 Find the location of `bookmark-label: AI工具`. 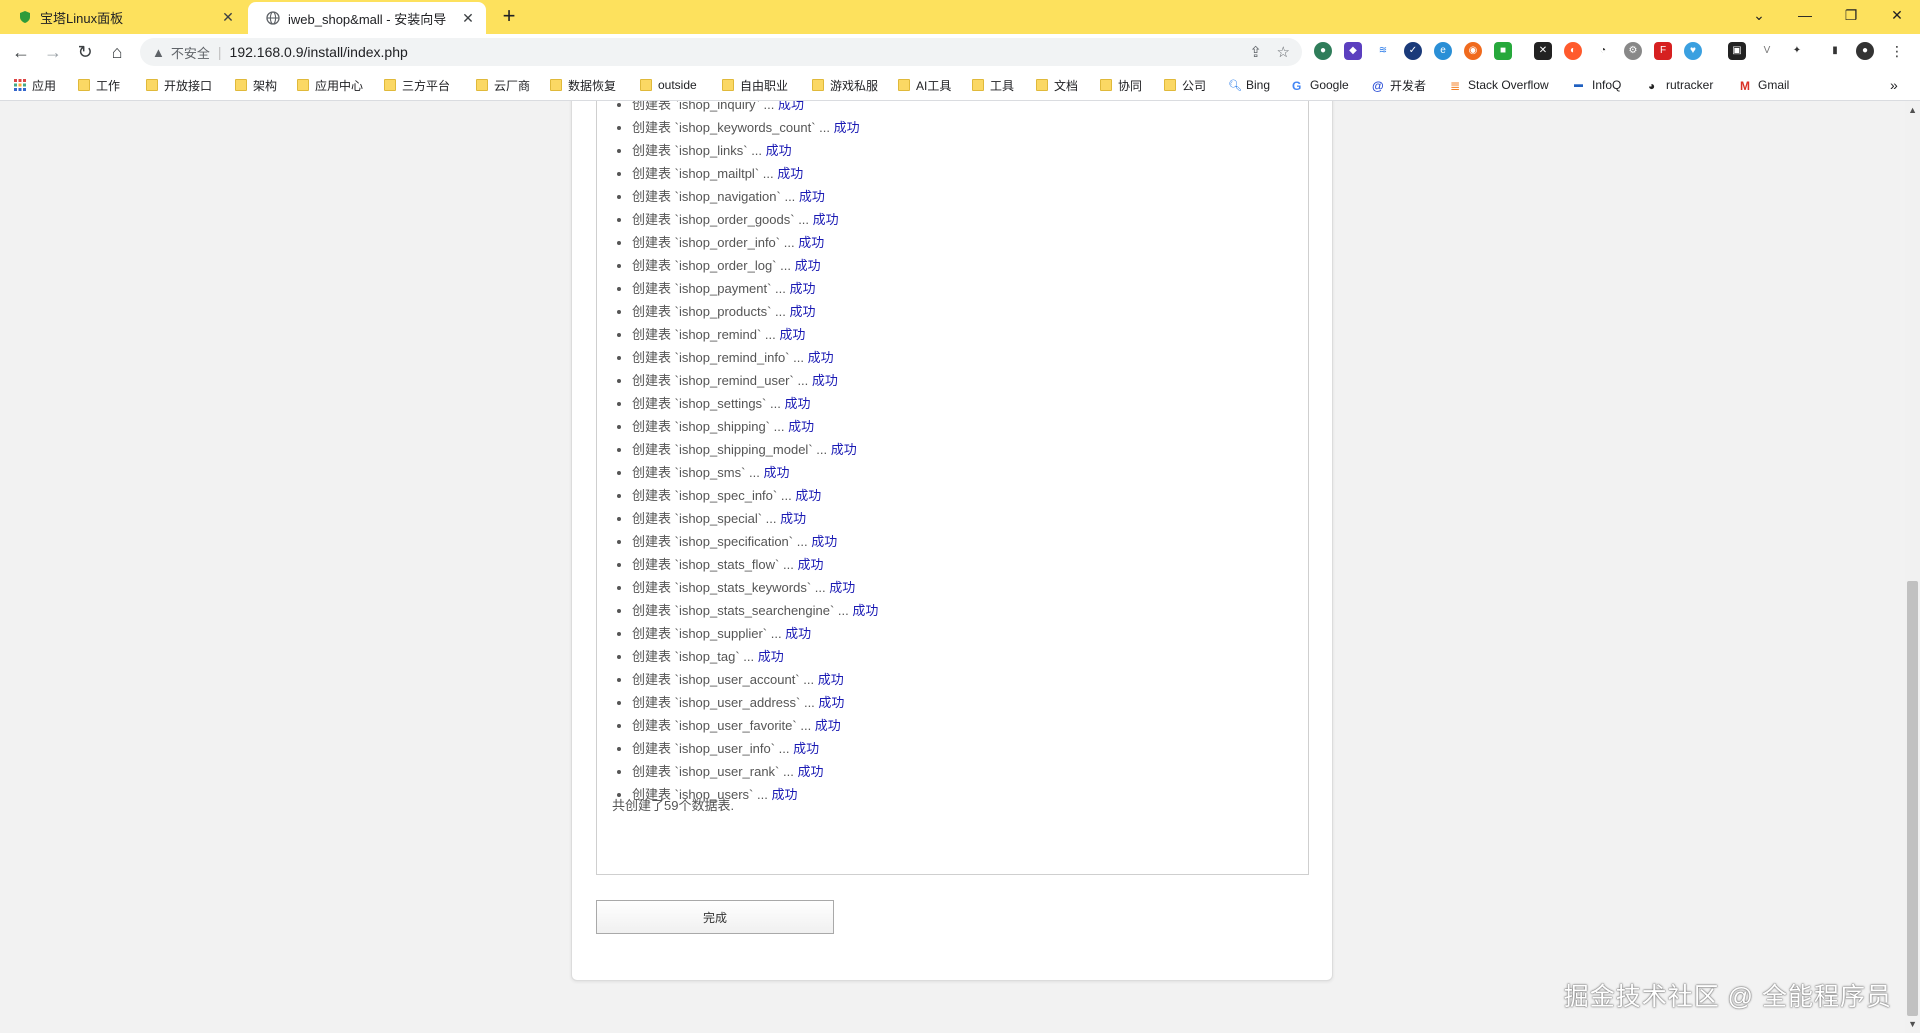

bookmark-label: AI工具 is located at coordinates (934, 85).